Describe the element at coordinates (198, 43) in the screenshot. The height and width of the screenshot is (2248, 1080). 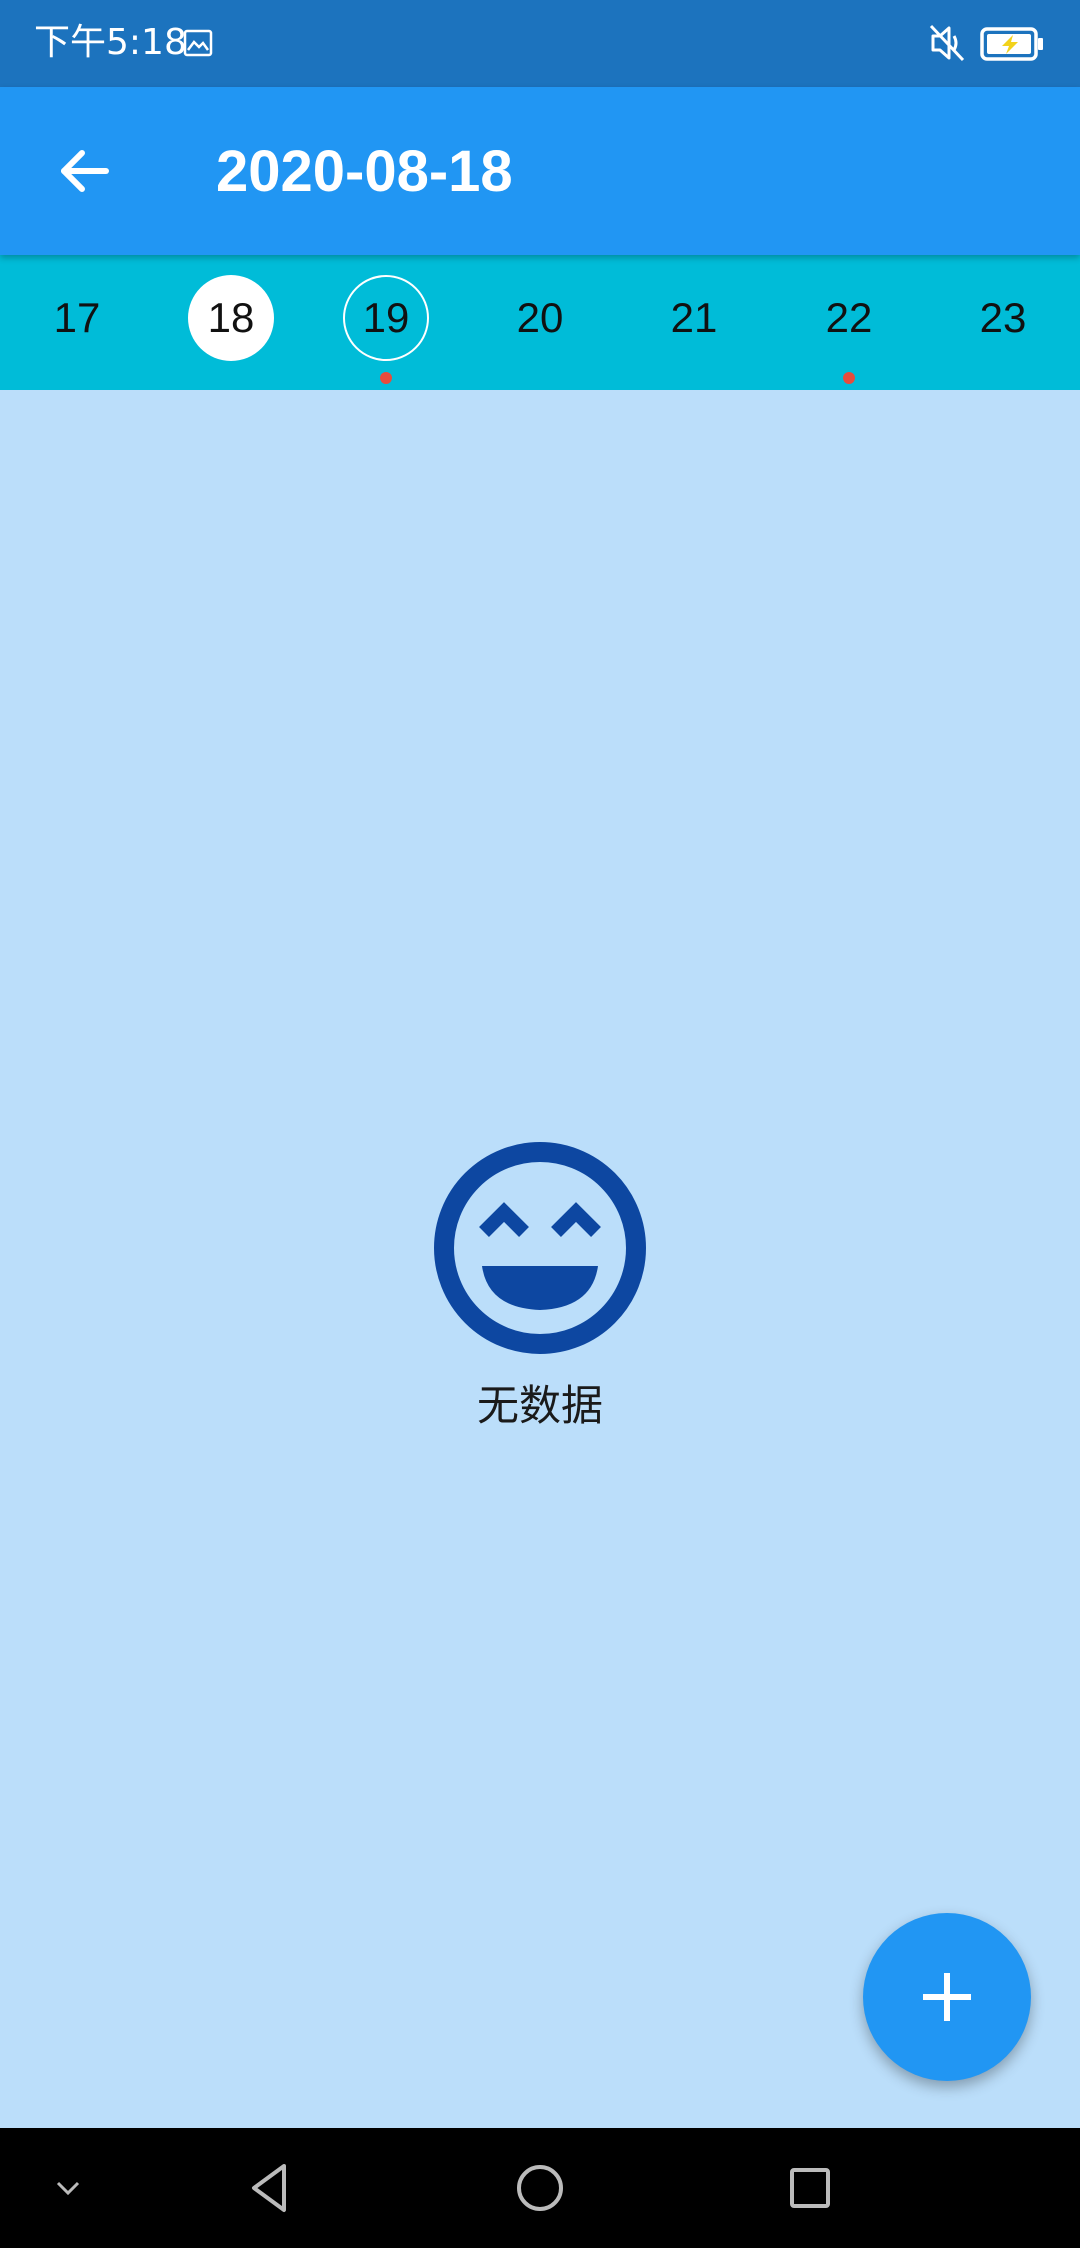
I see `image-icon` at that location.